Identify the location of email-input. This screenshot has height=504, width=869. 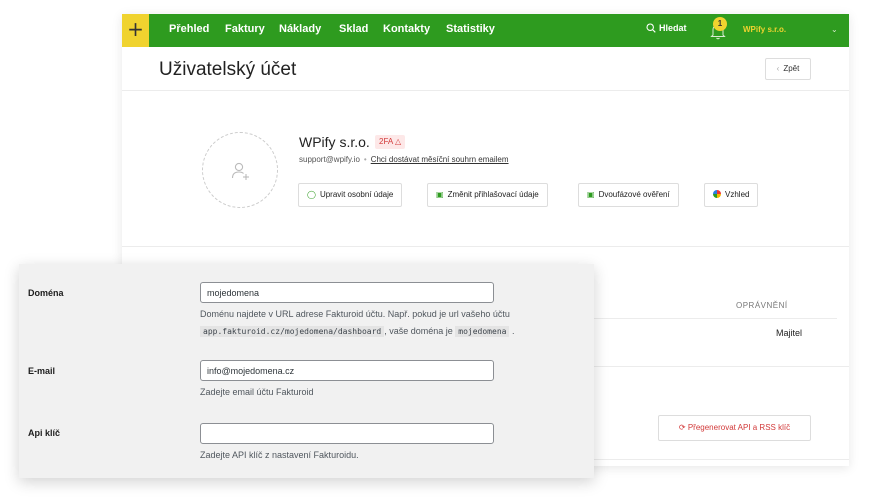
(347, 370).